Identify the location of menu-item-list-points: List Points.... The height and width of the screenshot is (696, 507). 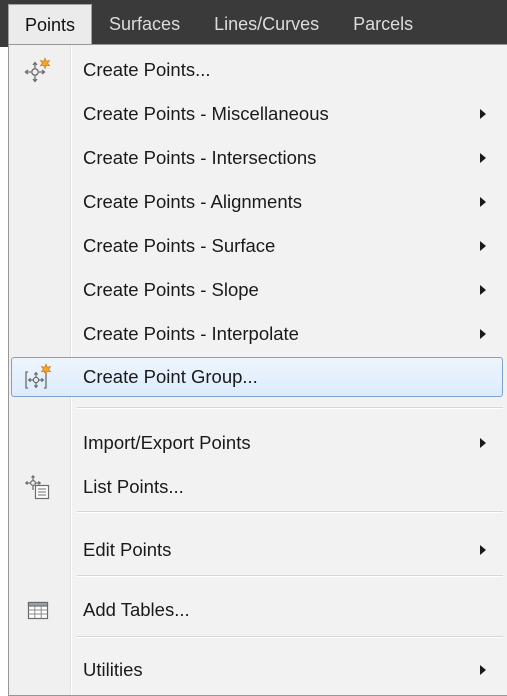
(257, 487).